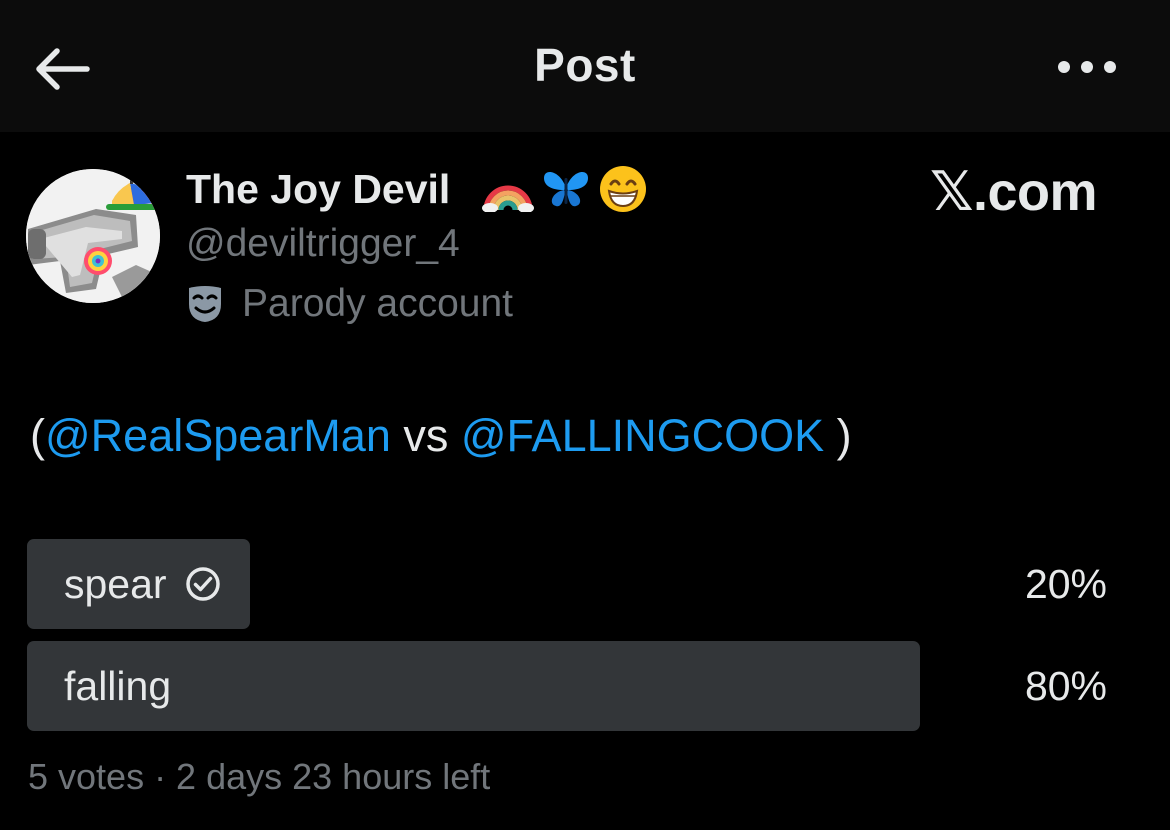 The height and width of the screenshot is (830, 1170). What do you see at coordinates (205, 304) in the screenshot?
I see `mask-icon` at bounding box center [205, 304].